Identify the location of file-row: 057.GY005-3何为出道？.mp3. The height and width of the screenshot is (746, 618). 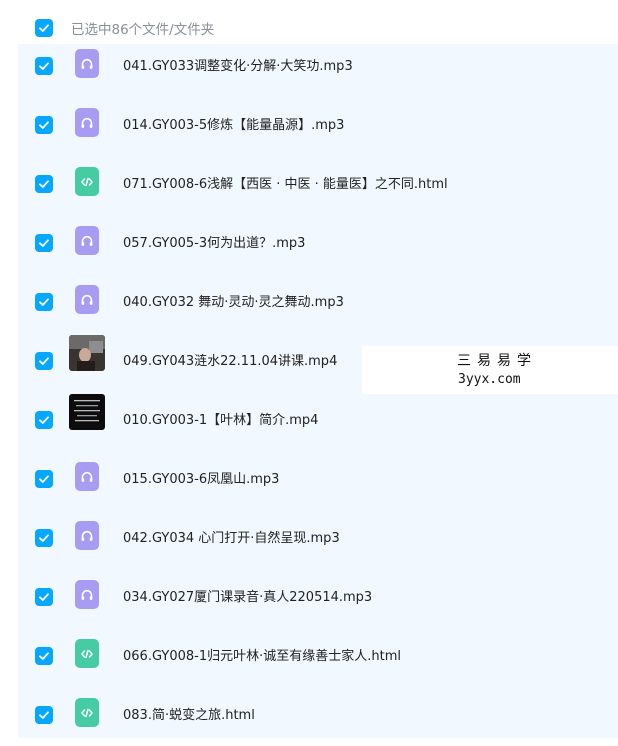
(318, 244).